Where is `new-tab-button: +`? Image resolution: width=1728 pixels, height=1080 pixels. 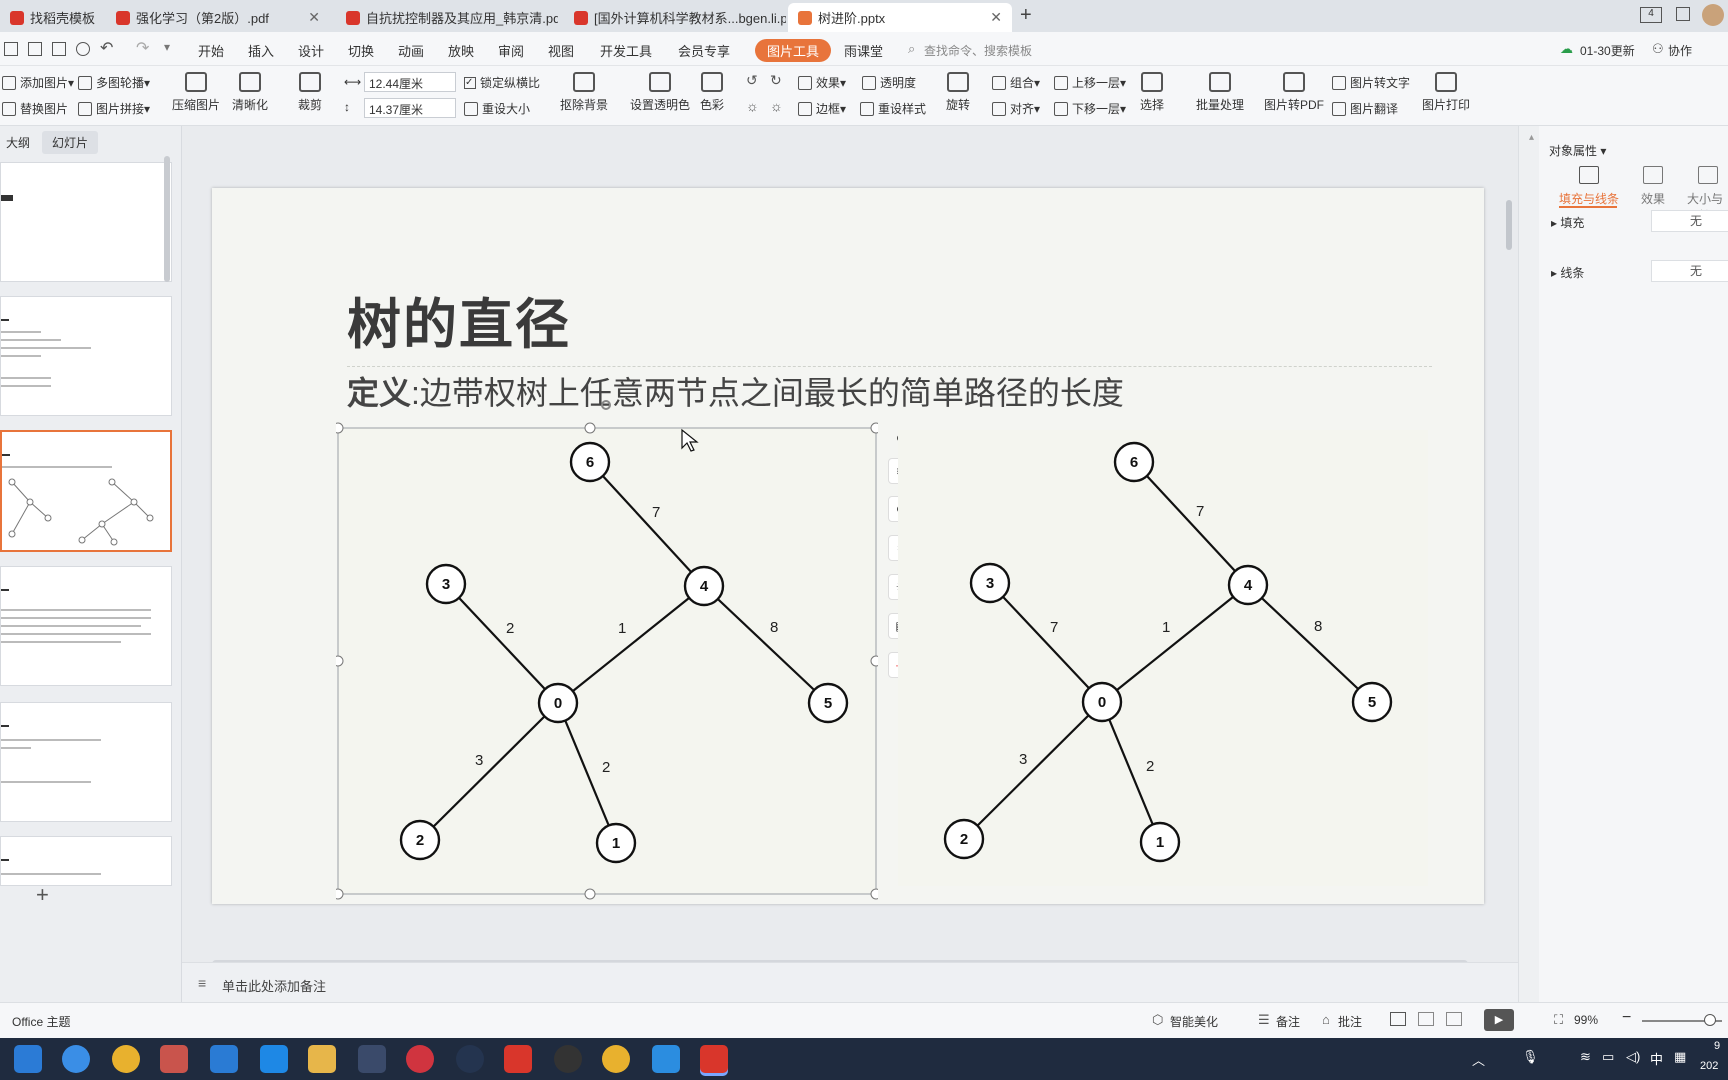
new-tab-button: + is located at coordinates (1026, 15).